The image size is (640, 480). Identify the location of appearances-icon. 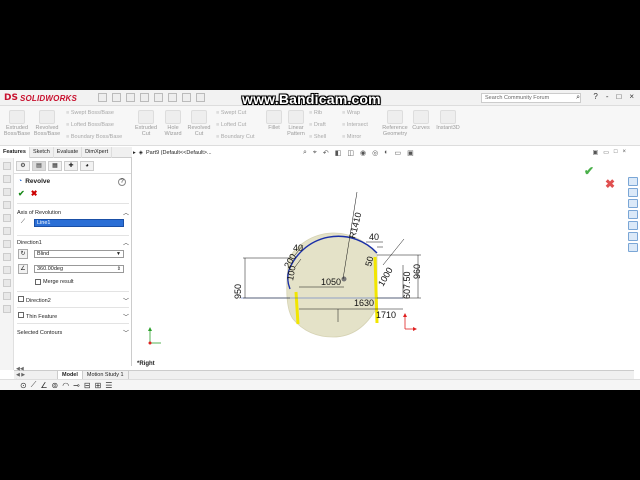
(633, 236).